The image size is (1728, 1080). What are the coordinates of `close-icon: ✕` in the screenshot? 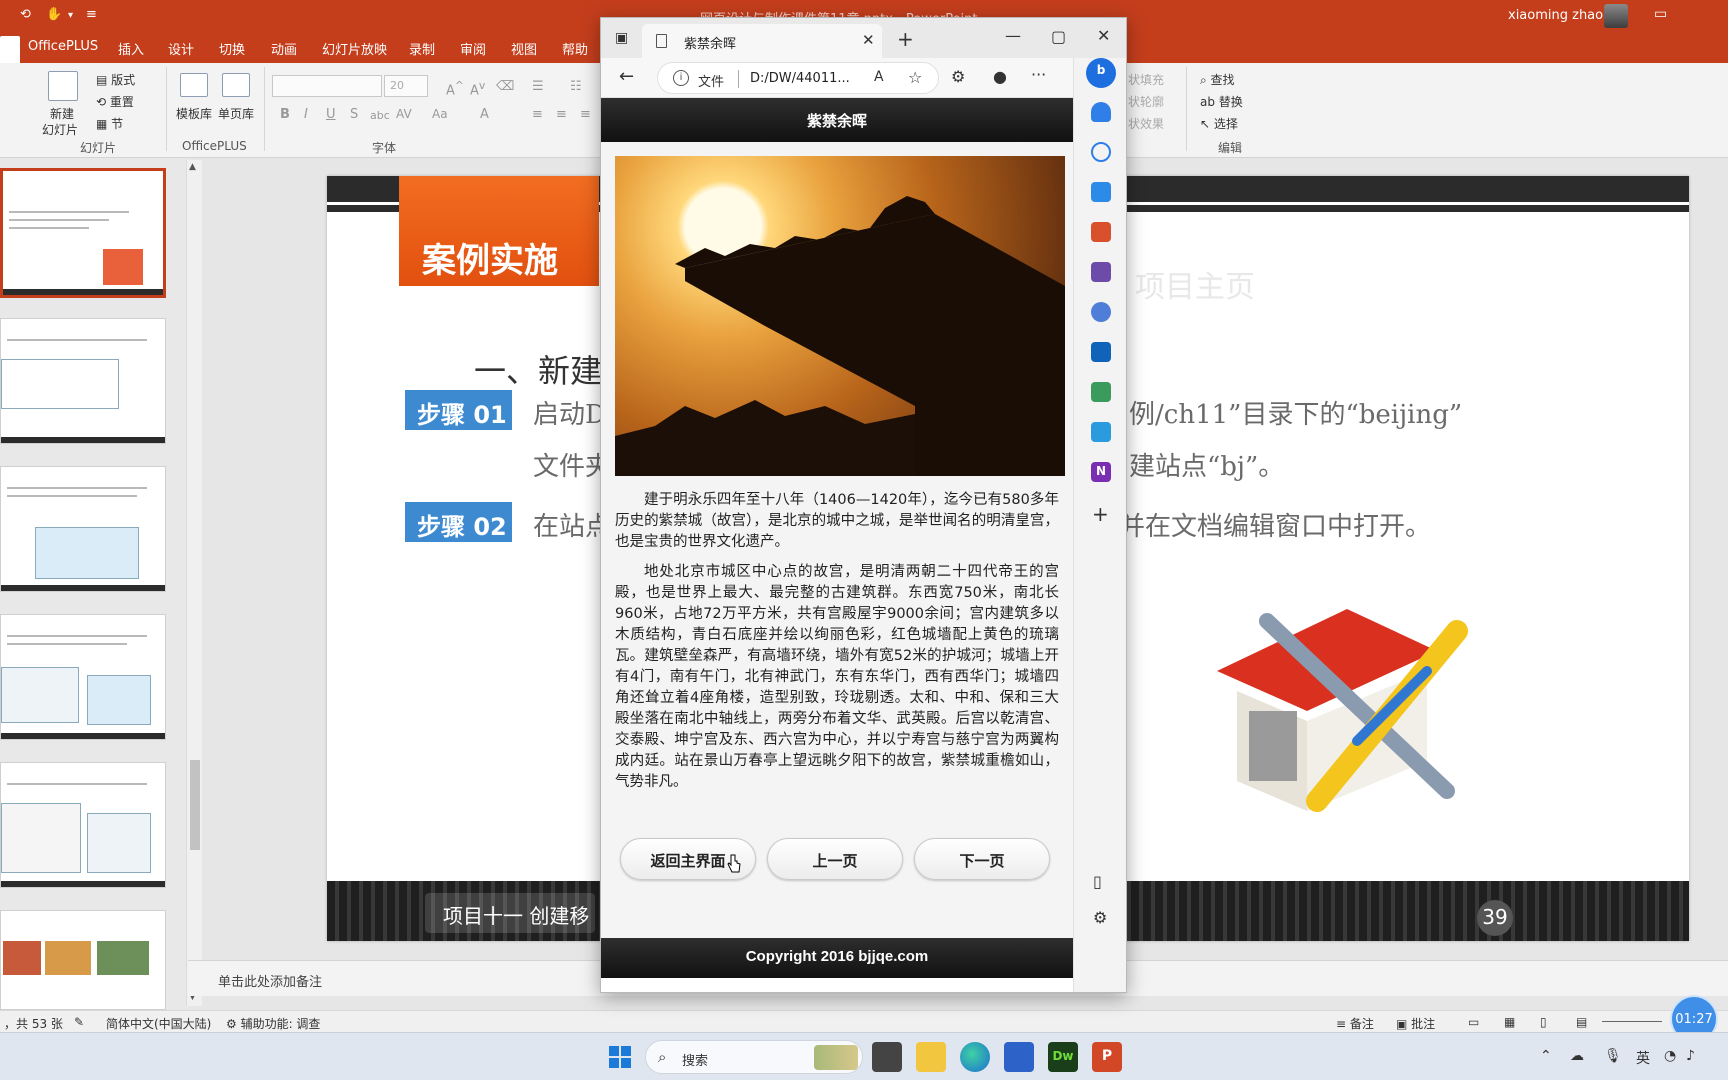 It's located at (1103, 35).